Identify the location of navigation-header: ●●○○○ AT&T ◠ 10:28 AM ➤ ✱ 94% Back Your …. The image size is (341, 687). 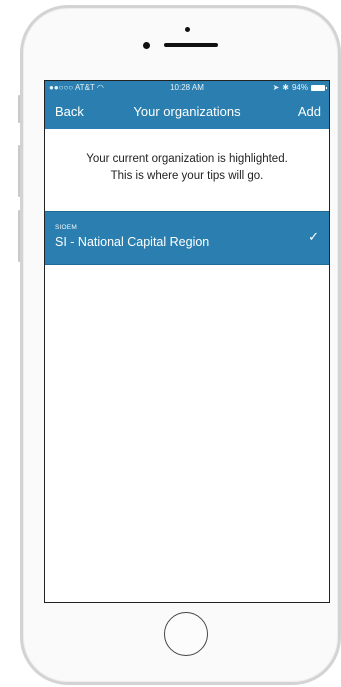
(187, 105).